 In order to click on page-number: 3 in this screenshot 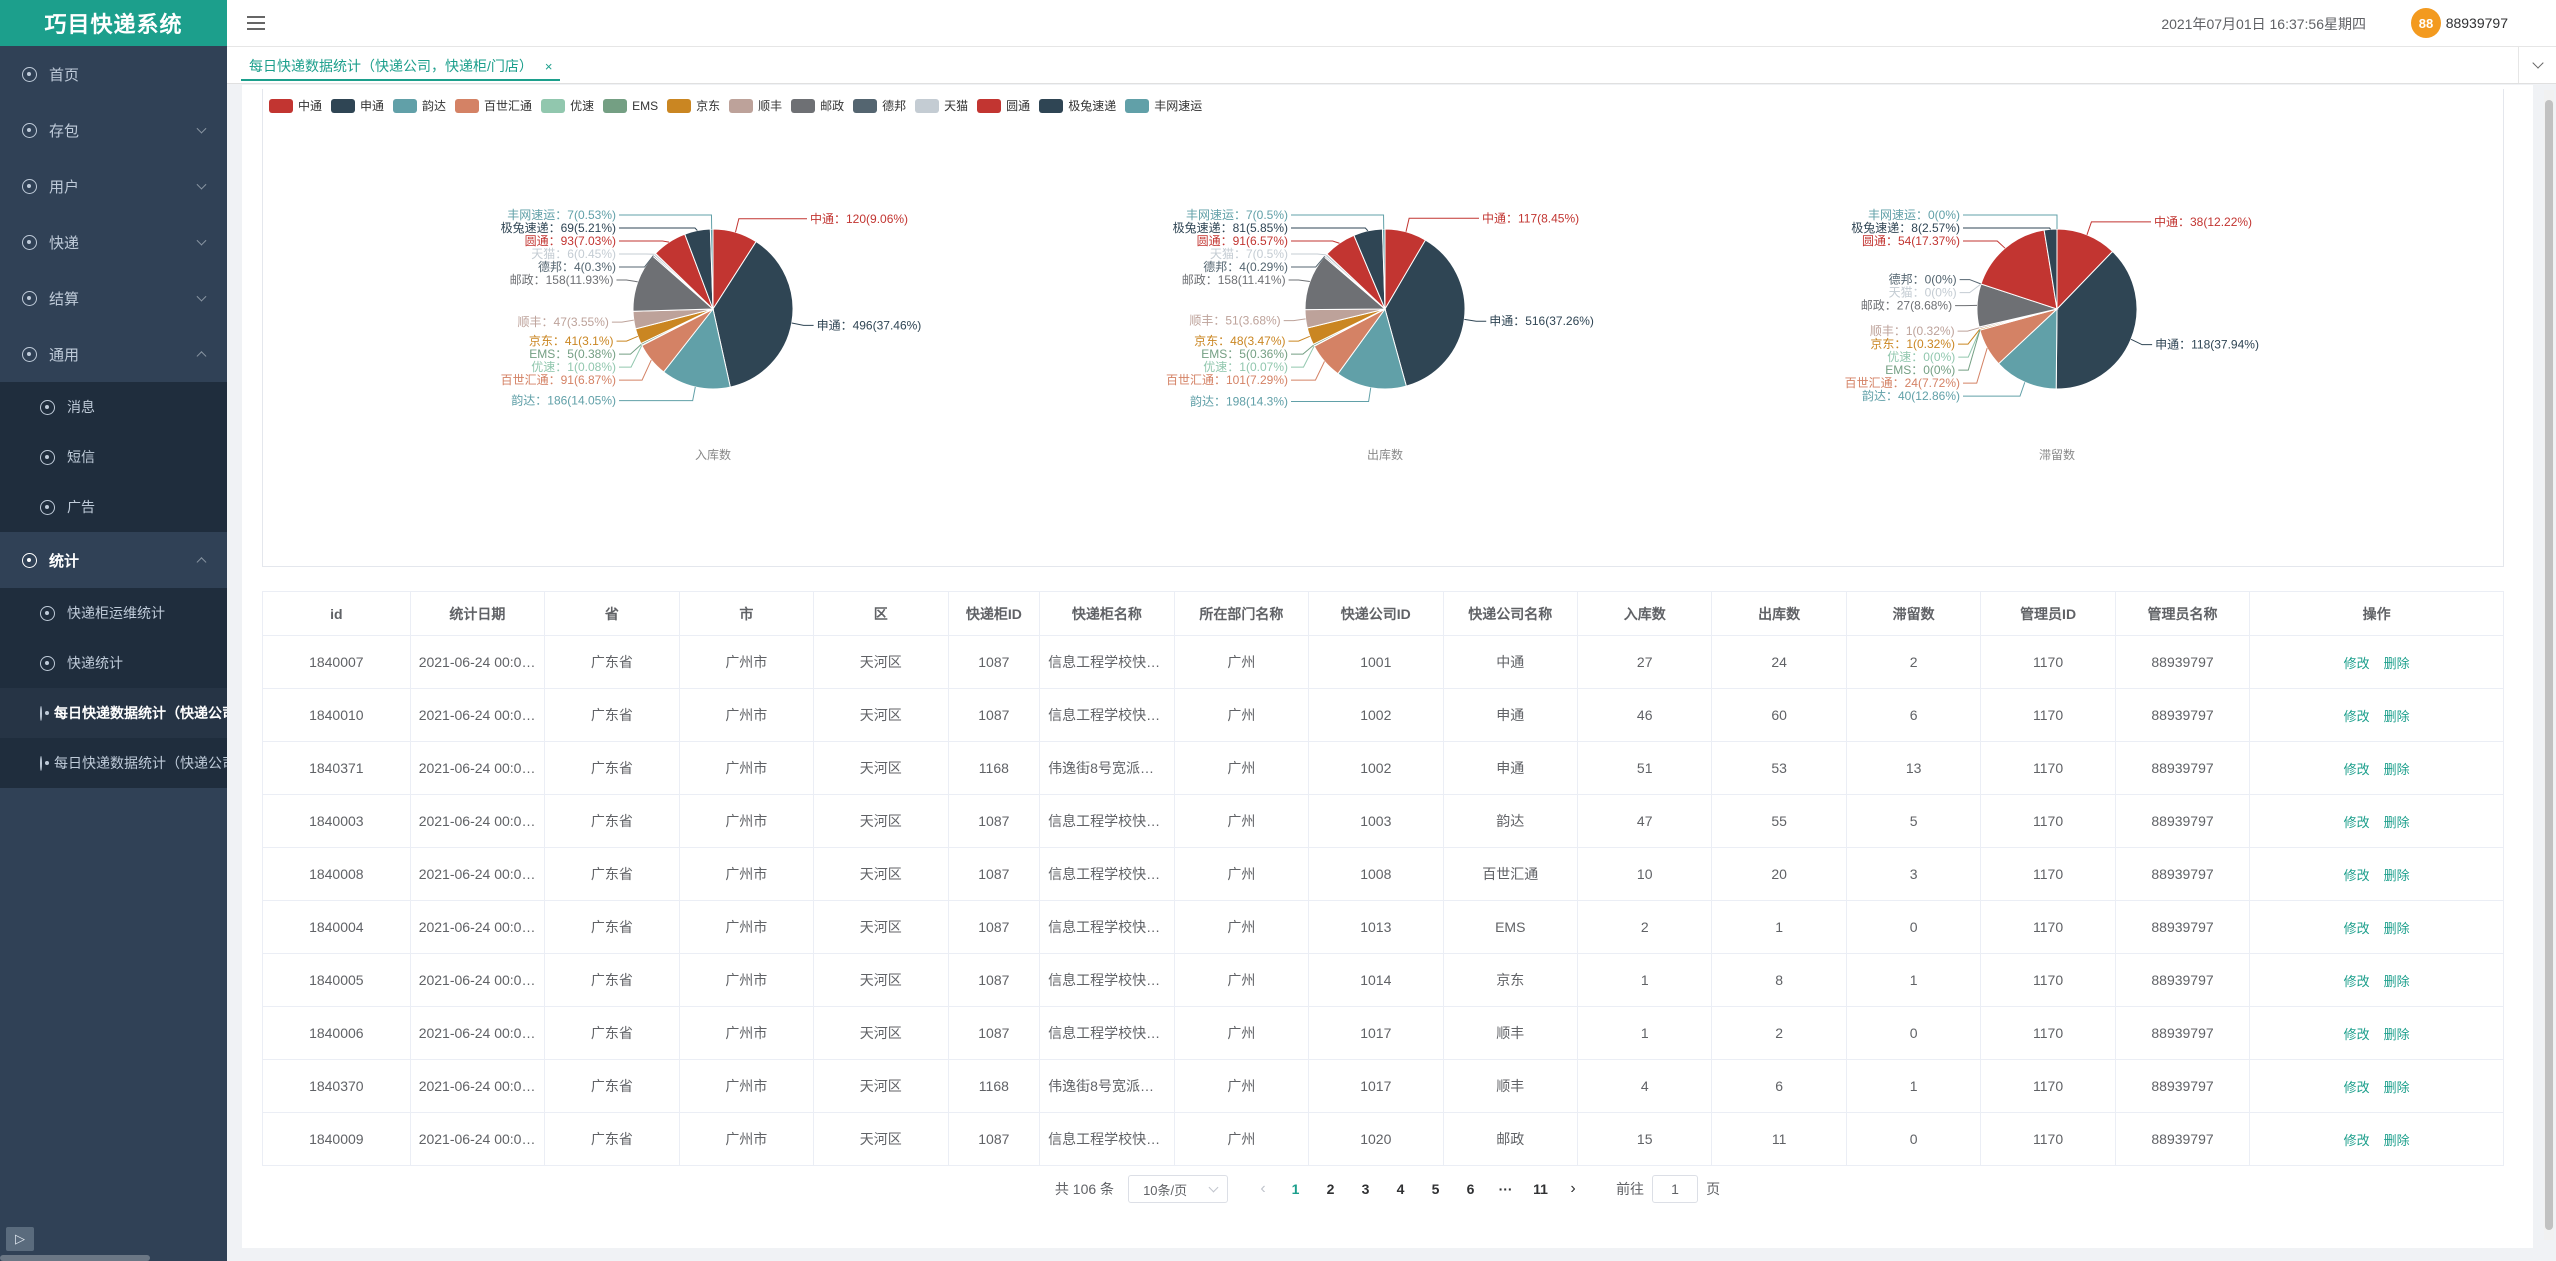, I will do `click(1365, 1189)`.